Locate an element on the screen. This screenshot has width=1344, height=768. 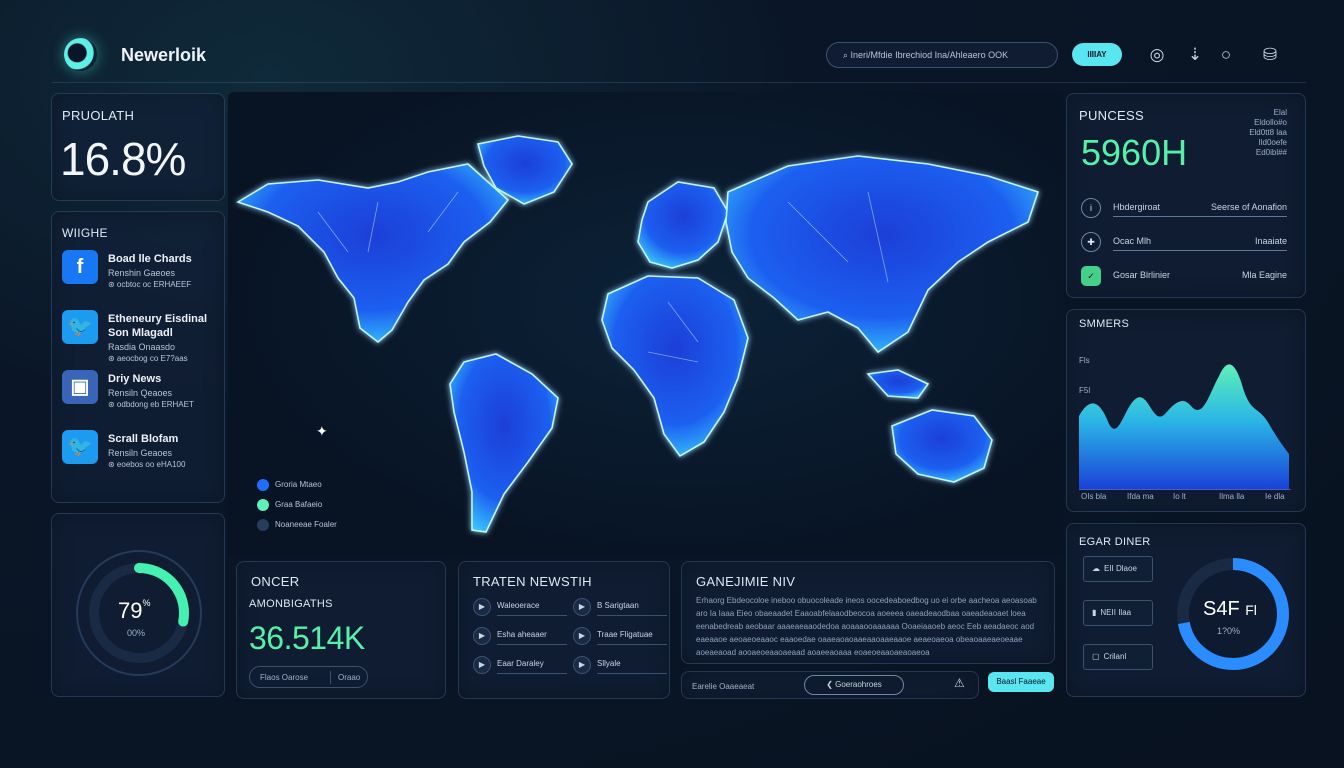
news-item: ▶ Eaar Daraley is located at coordinates (523, 666).